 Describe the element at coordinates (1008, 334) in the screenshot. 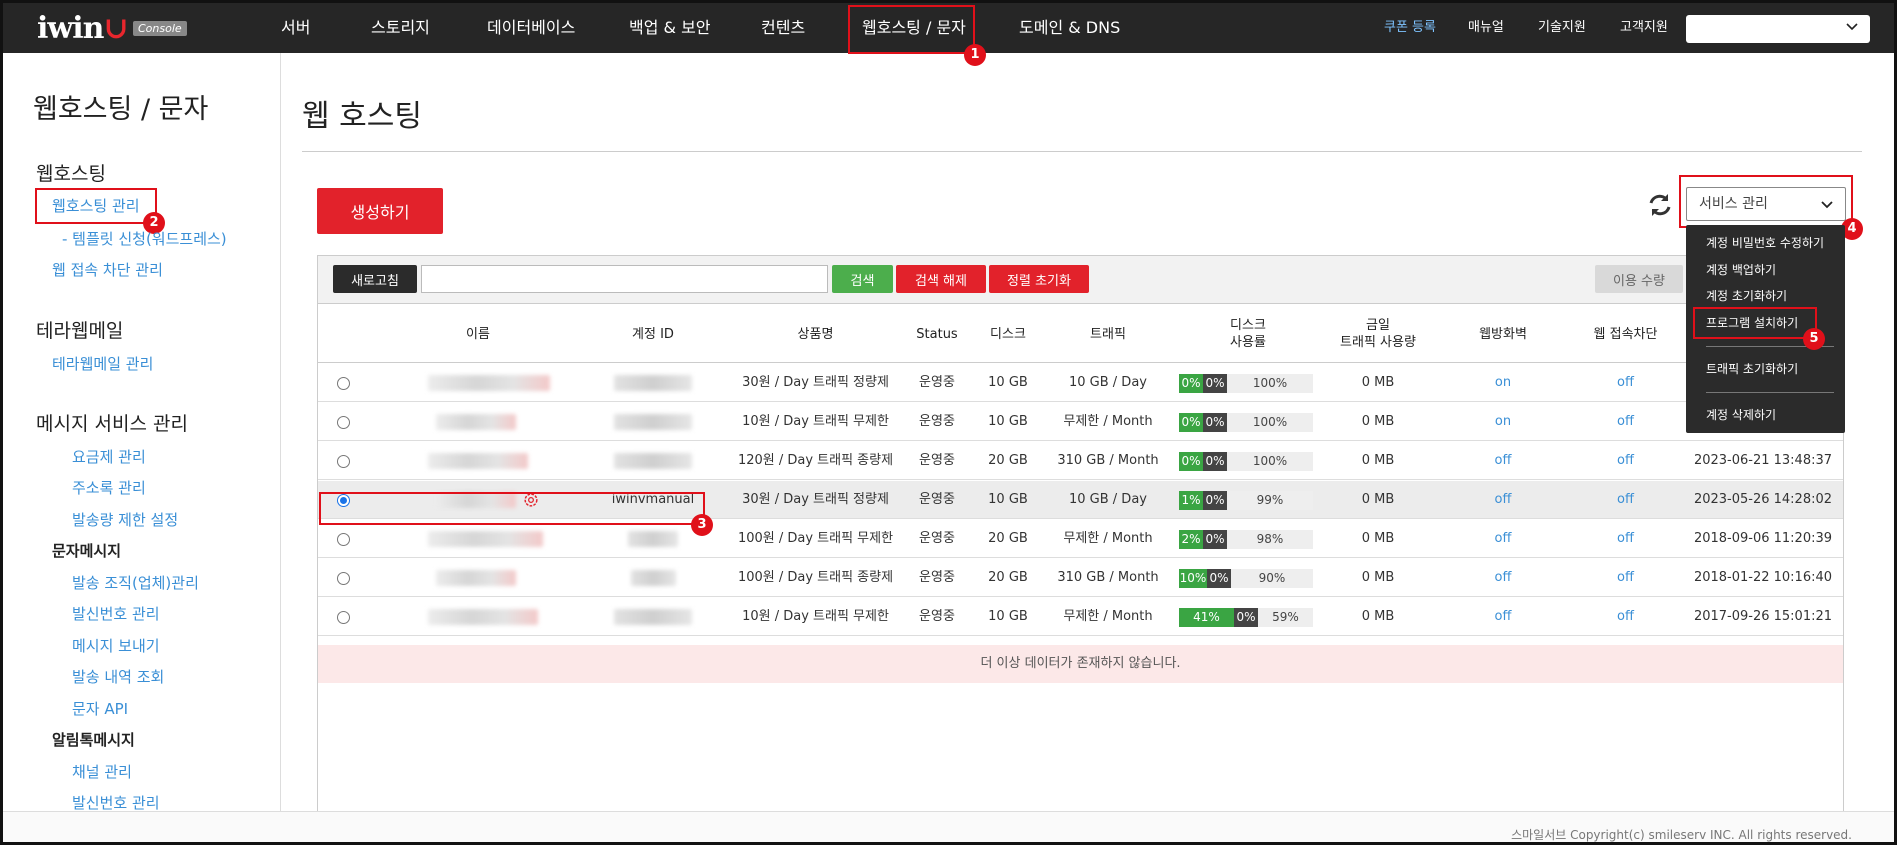

I see `col-disk: 디스크` at that location.